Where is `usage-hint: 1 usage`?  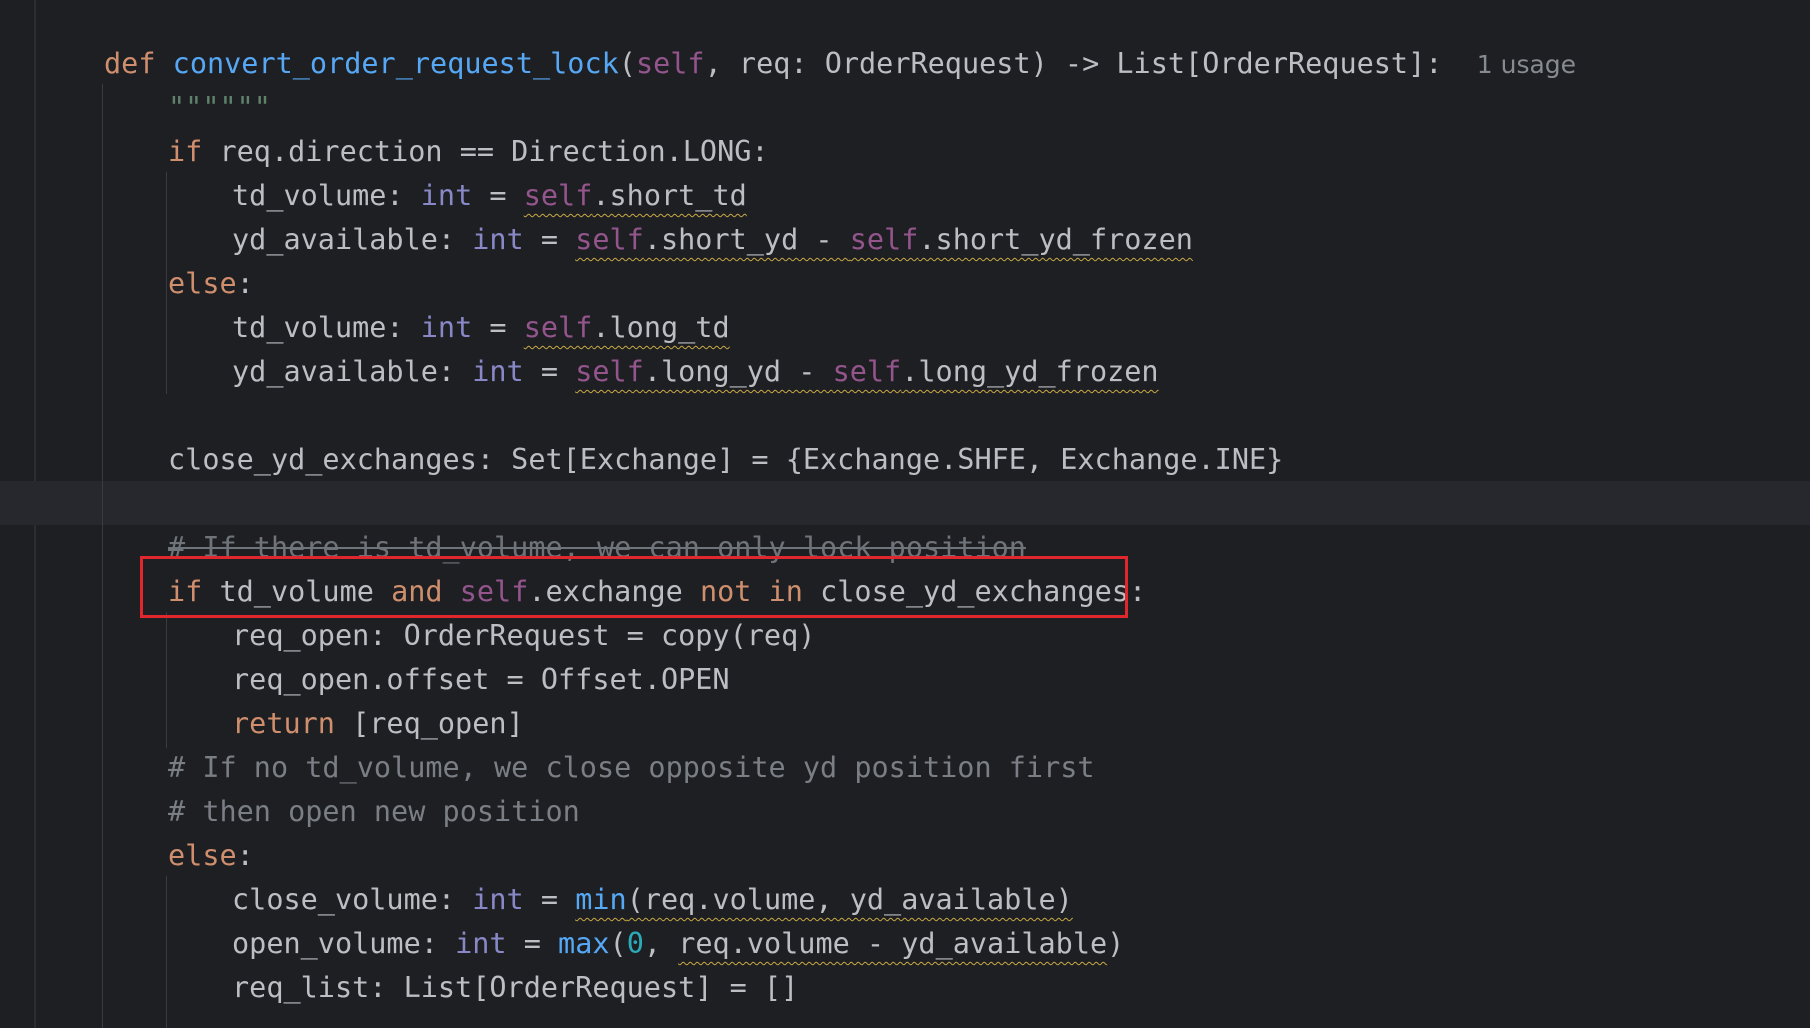 usage-hint: 1 usage is located at coordinates (1526, 64).